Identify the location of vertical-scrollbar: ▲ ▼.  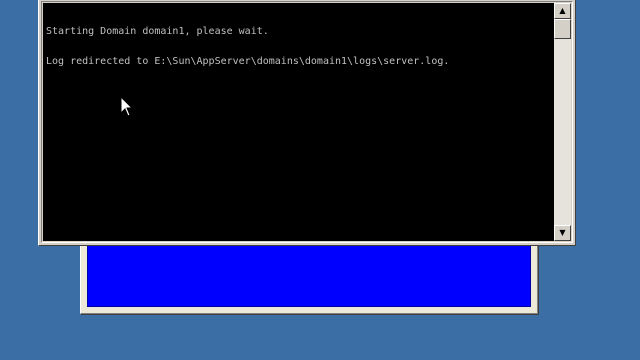
(562, 122).